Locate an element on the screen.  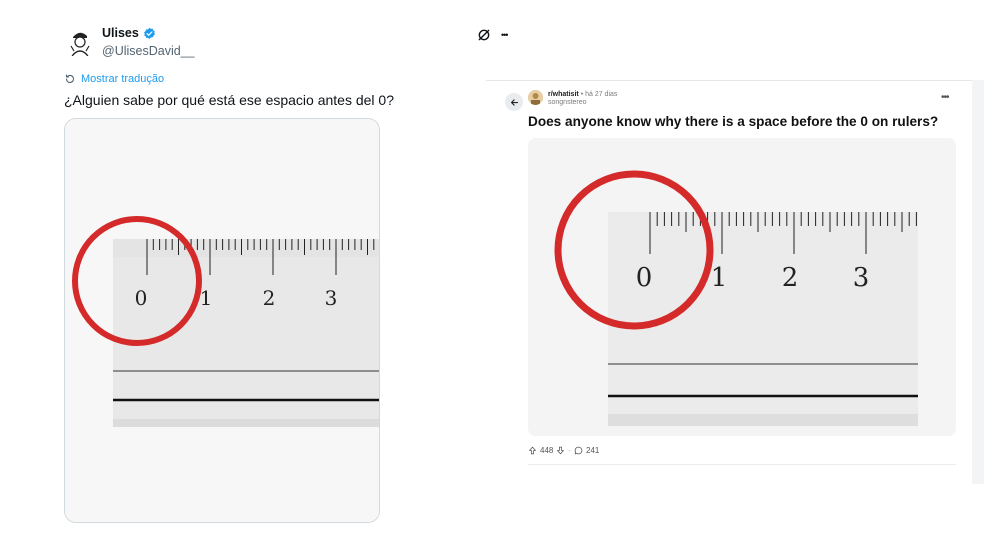
post-author: songnstereo is located at coordinates (582, 103).